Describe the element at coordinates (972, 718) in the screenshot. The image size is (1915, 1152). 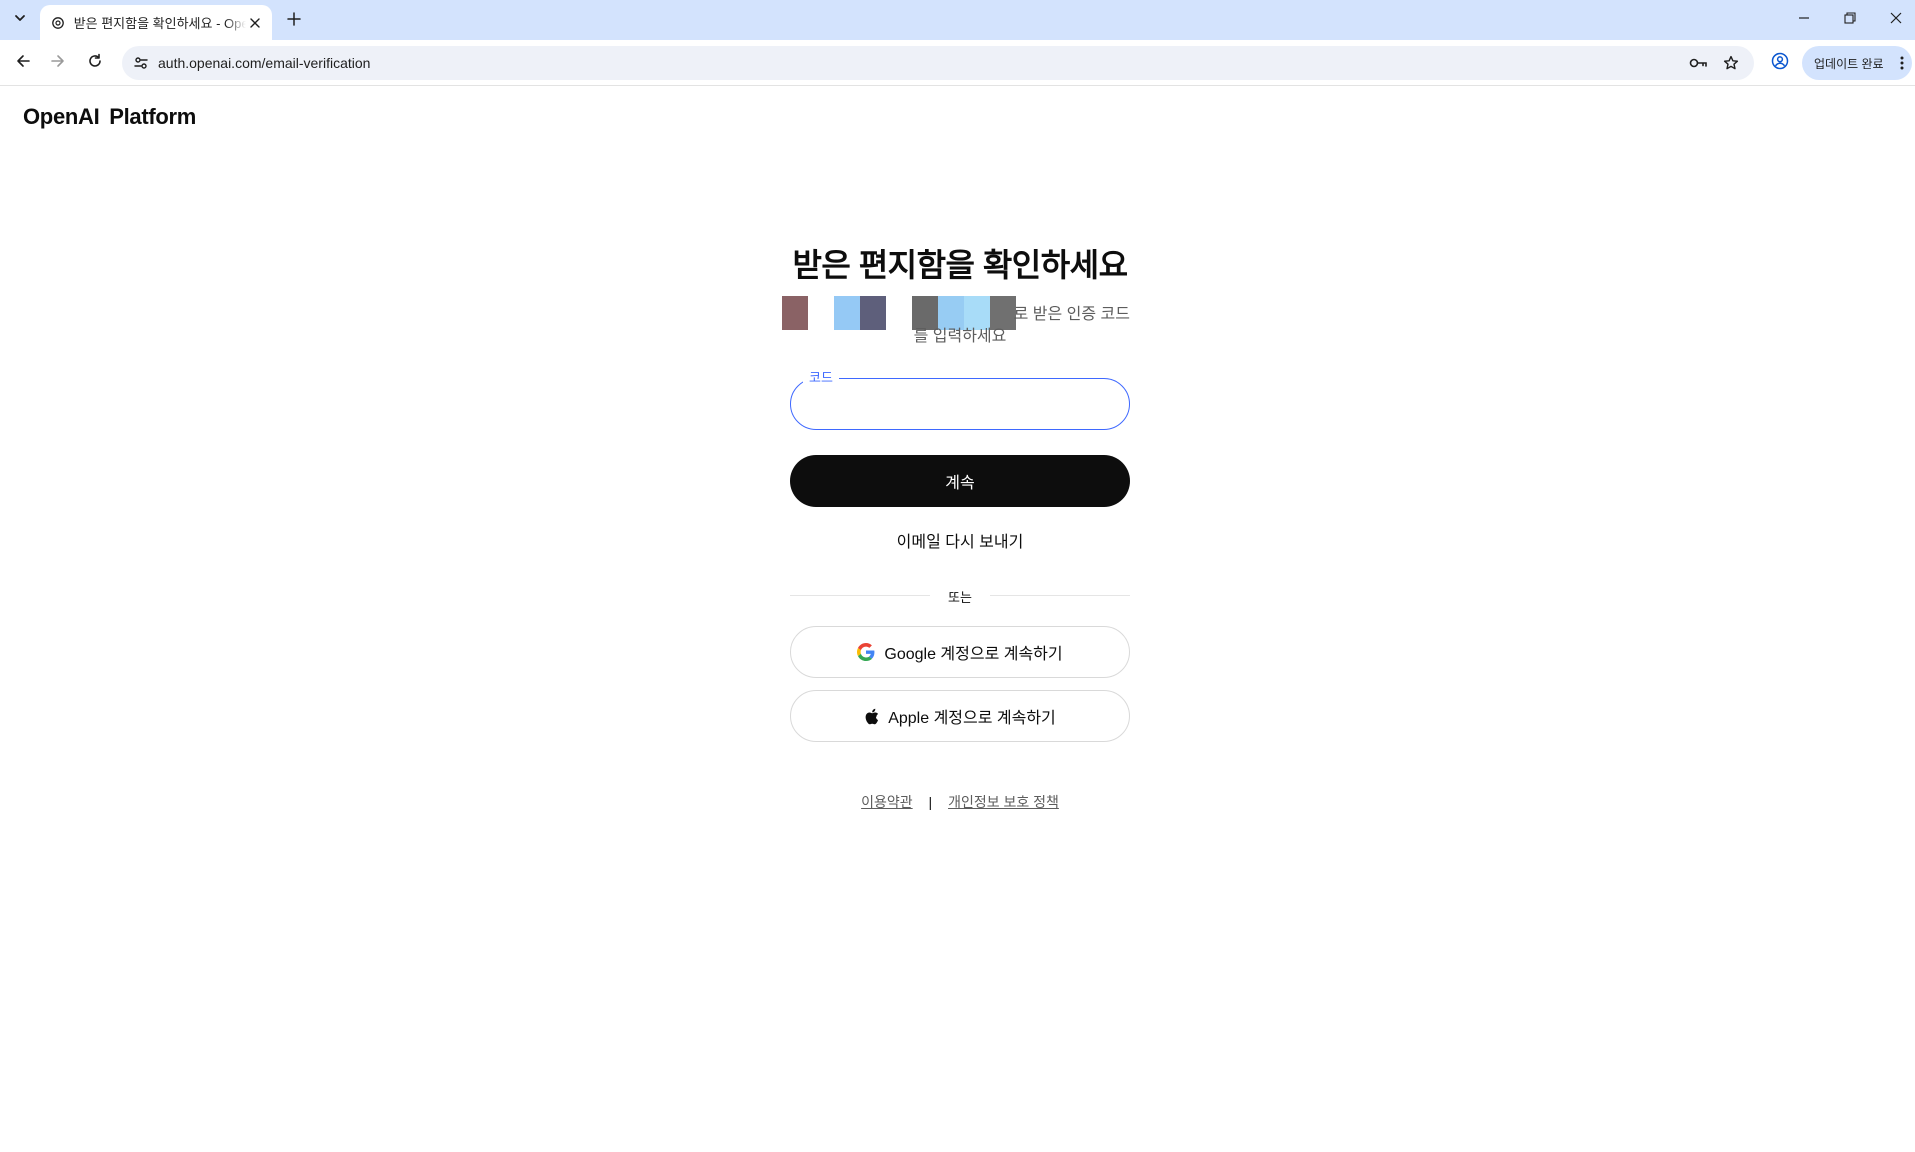
I see `apple-login-label: Apple 계정으로 계속하기` at that location.